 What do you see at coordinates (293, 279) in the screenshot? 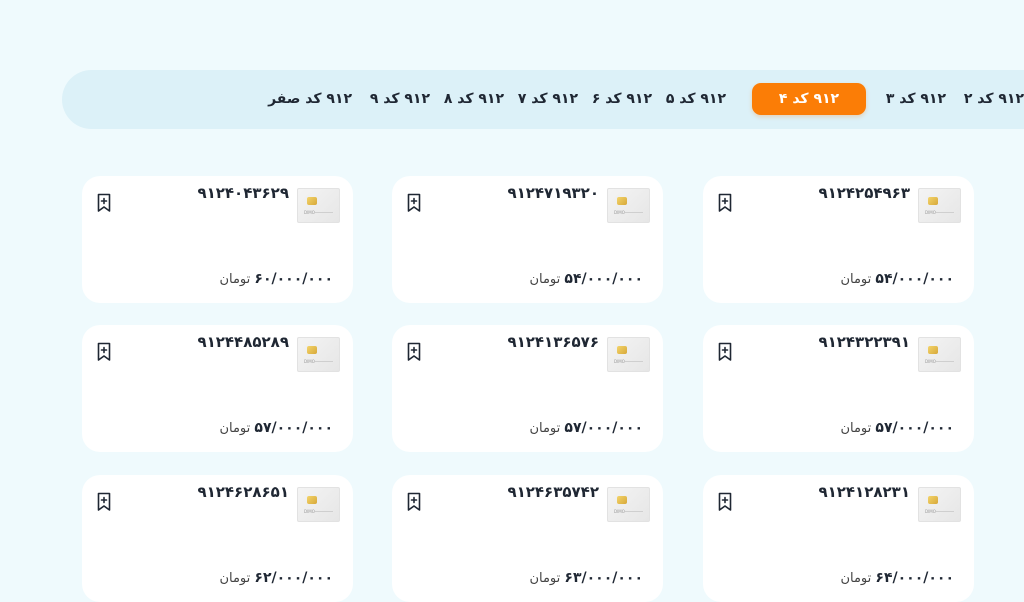
I see `price-amount: ۶۰/۰۰۰/۰۰۰` at bounding box center [293, 279].